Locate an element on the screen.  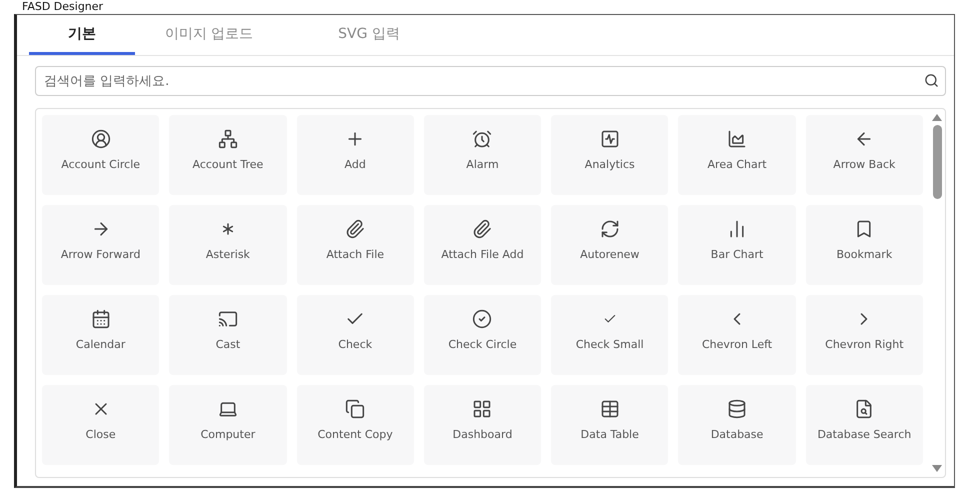
scroll-up-icon is located at coordinates (937, 117).